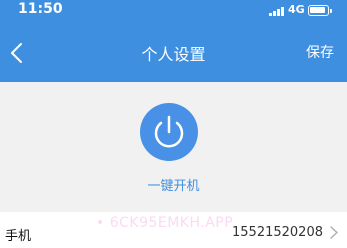 The height and width of the screenshot is (248, 347). Describe the element at coordinates (277, 232) in the screenshot. I see `phone-value: 15521520208` at that location.